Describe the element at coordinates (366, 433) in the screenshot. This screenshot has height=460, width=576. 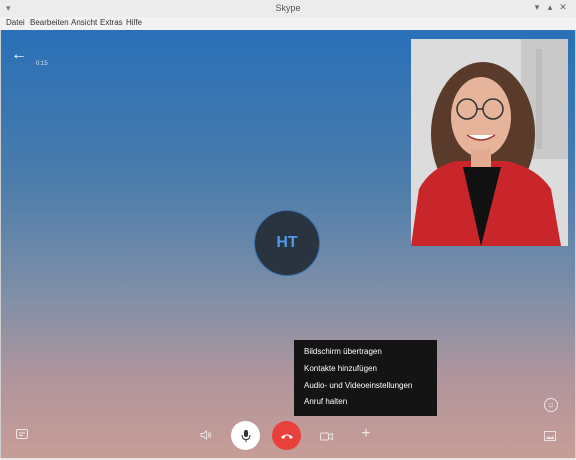
I see `add-button: +` at that location.